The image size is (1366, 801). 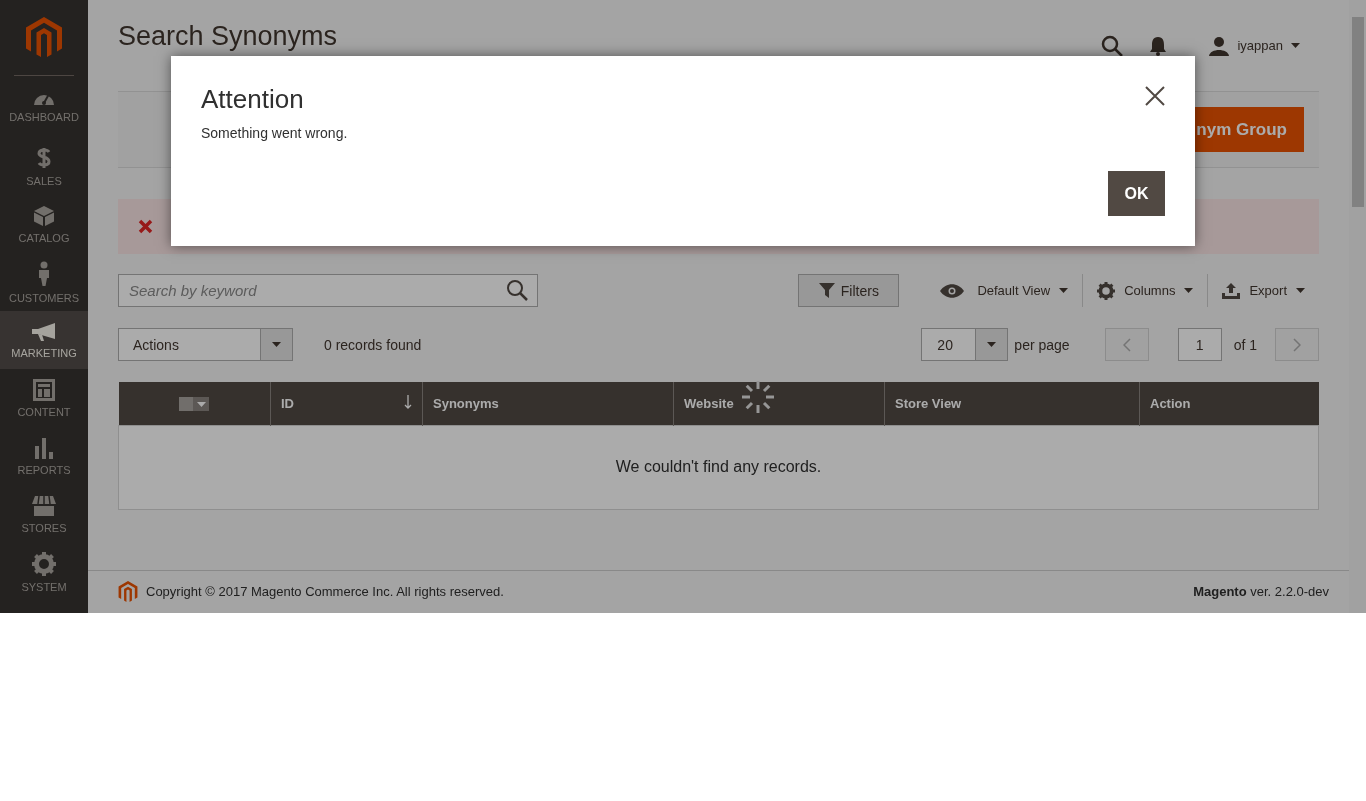 I want to click on chevron-left-icon, so click(x=1126, y=344).